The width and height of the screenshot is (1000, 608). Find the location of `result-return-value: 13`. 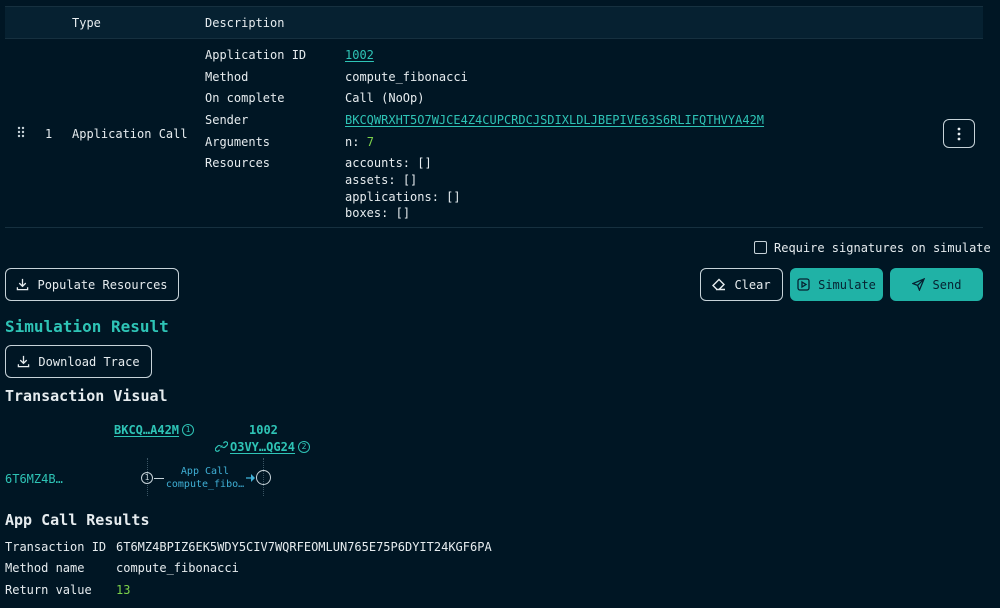

result-return-value: 13 is located at coordinates (123, 590).